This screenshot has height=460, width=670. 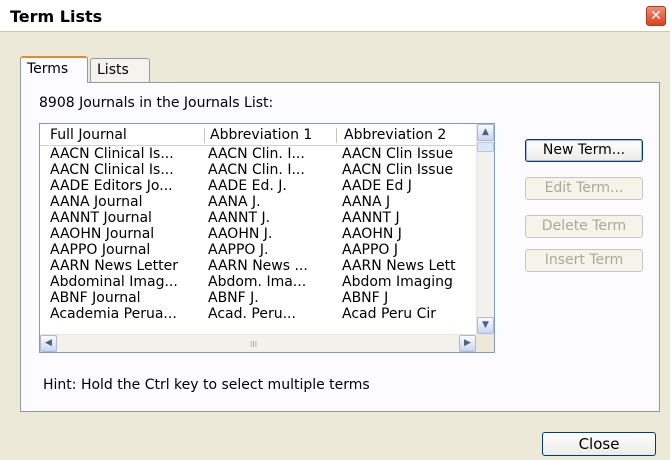 What do you see at coordinates (95, 298) in the screenshot?
I see `list-cell: ABNF Journal` at bounding box center [95, 298].